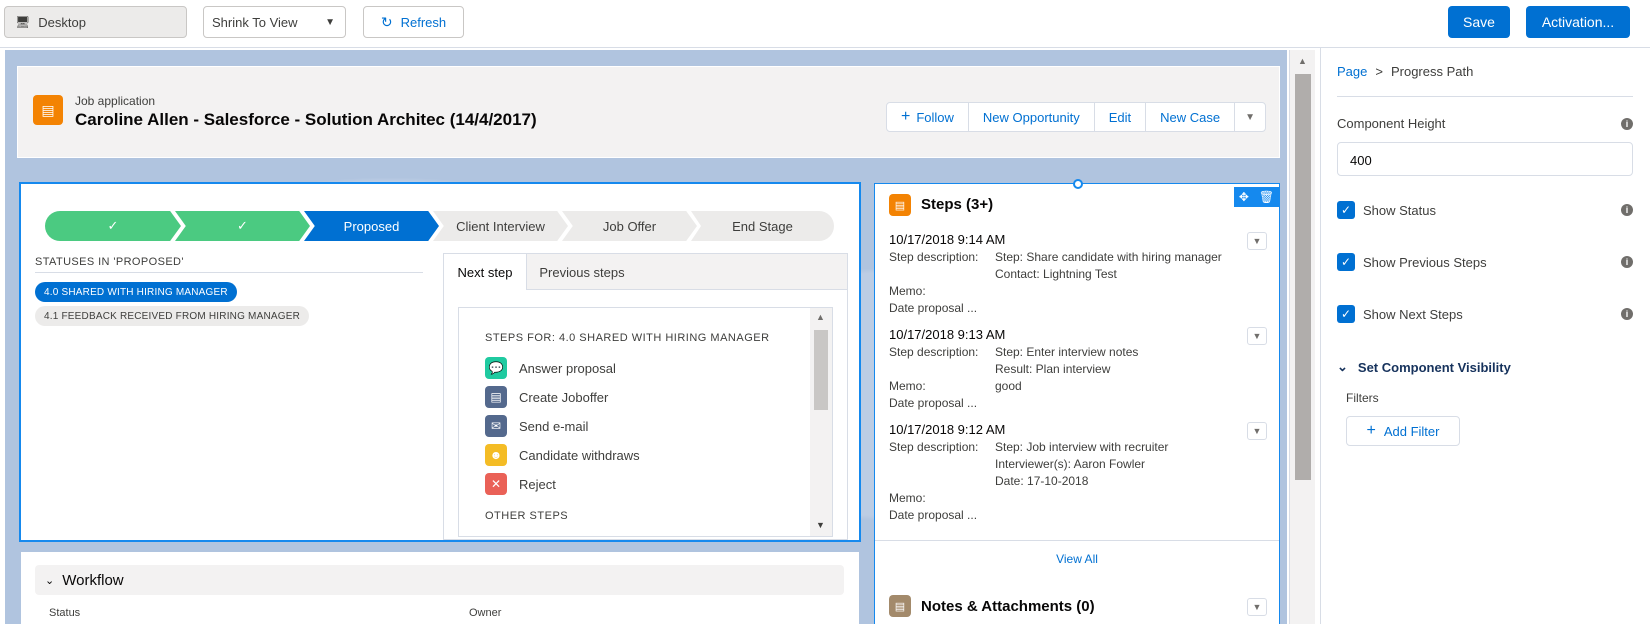 This screenshot has height=624, width=1650. What do you see at coordinates (645, 272) in the screenshot?
I see `steps-tabs: Next step Previous steps` at bounding box center [645, 272].